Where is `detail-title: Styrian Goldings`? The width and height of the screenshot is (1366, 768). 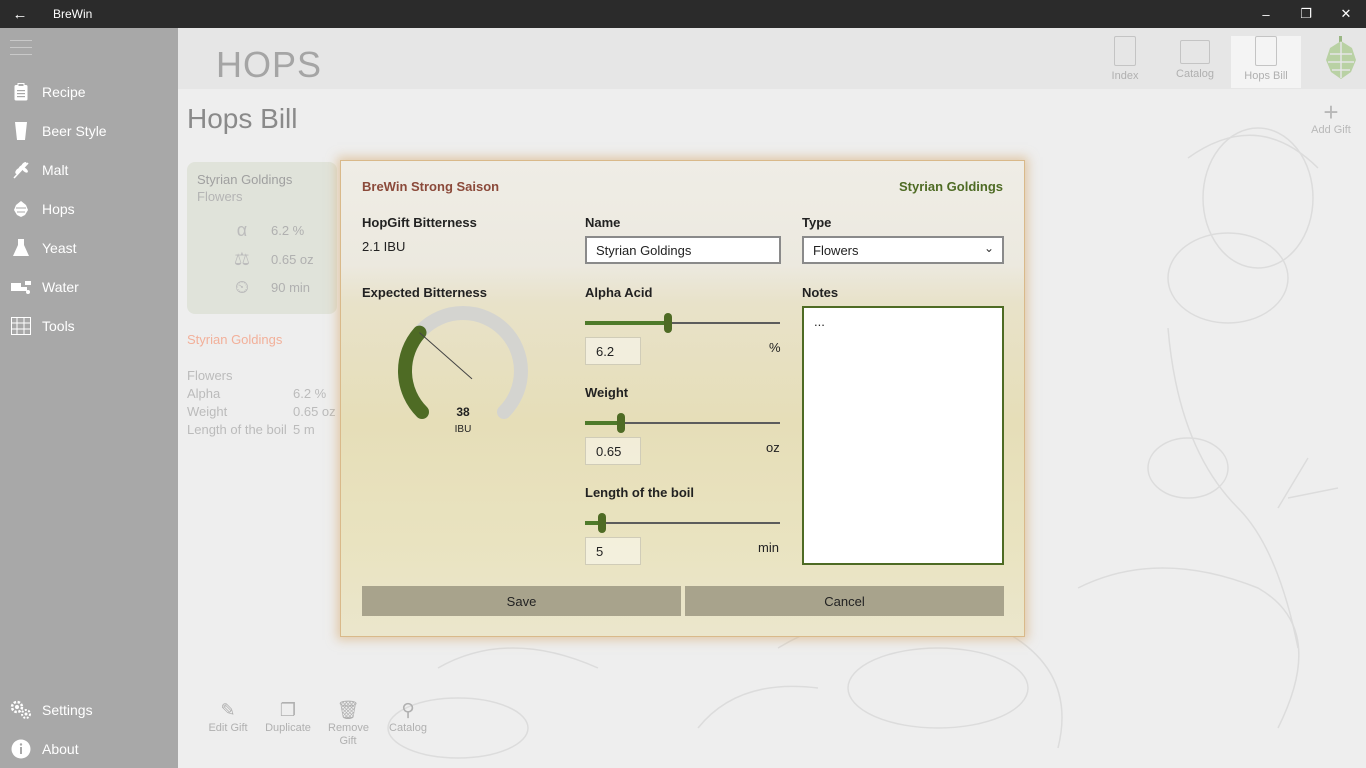
detail-title: Styrian Goldings is located at coordinates (235, 339).